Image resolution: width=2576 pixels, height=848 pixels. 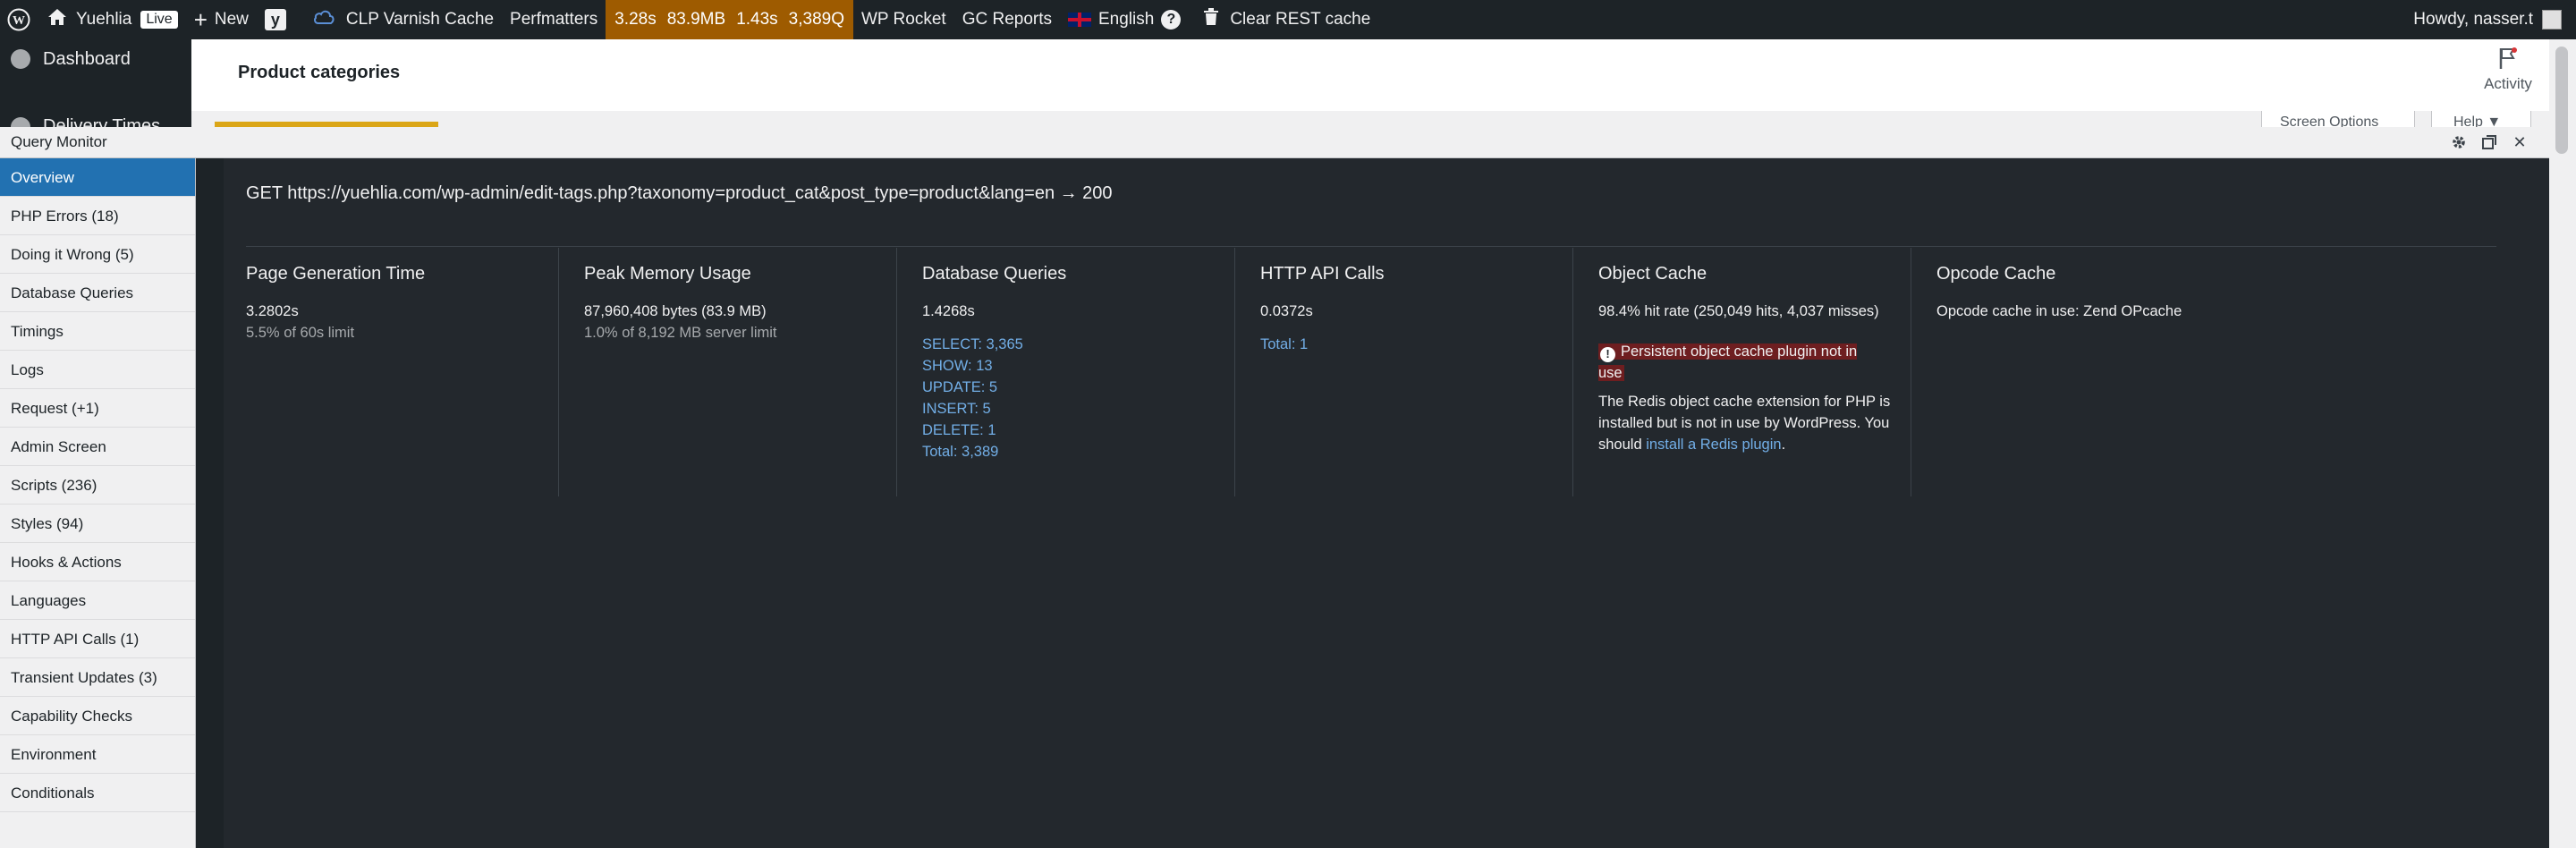 I want to click on screen-options-tab: Screen Options ▼, so click(x=2338, y=120).